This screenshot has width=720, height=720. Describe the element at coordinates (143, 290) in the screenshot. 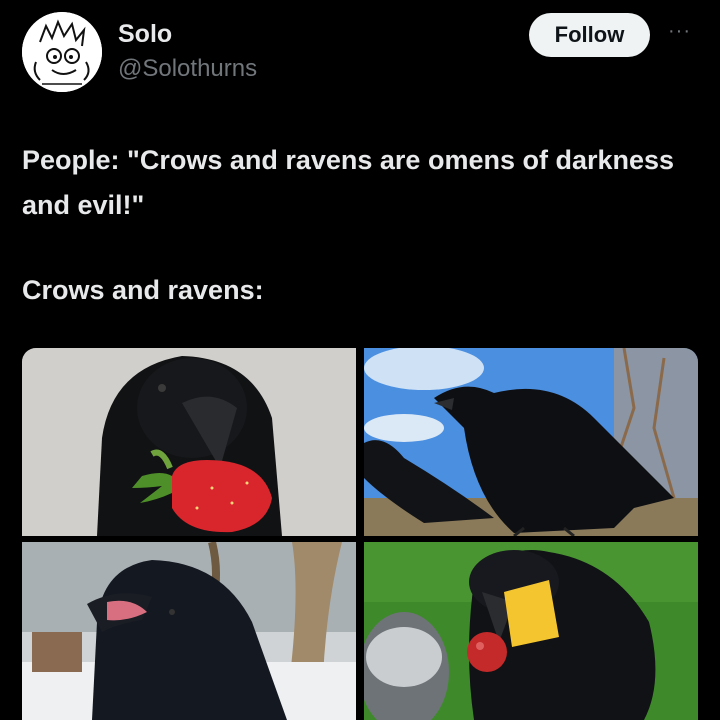

I see `tweet-line-2: Crows and ravens:` at that location.